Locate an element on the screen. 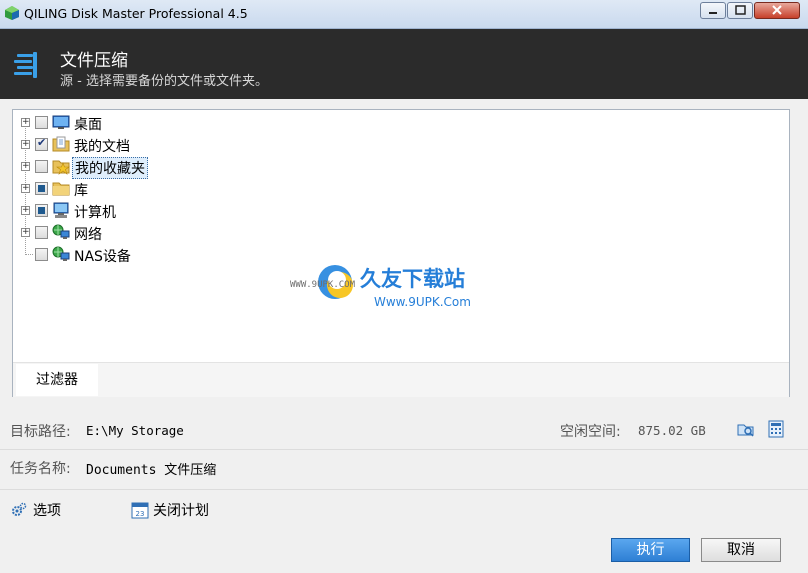 Image resolution: width=808 pixels, height=573 pixels. filter-tab: 过滤器 is located at coordinates (57, 380).